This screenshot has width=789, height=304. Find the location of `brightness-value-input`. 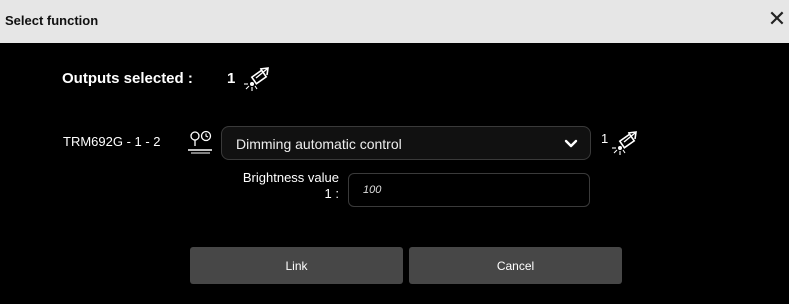

brightness-value-input is located at coordinates (469, 190).